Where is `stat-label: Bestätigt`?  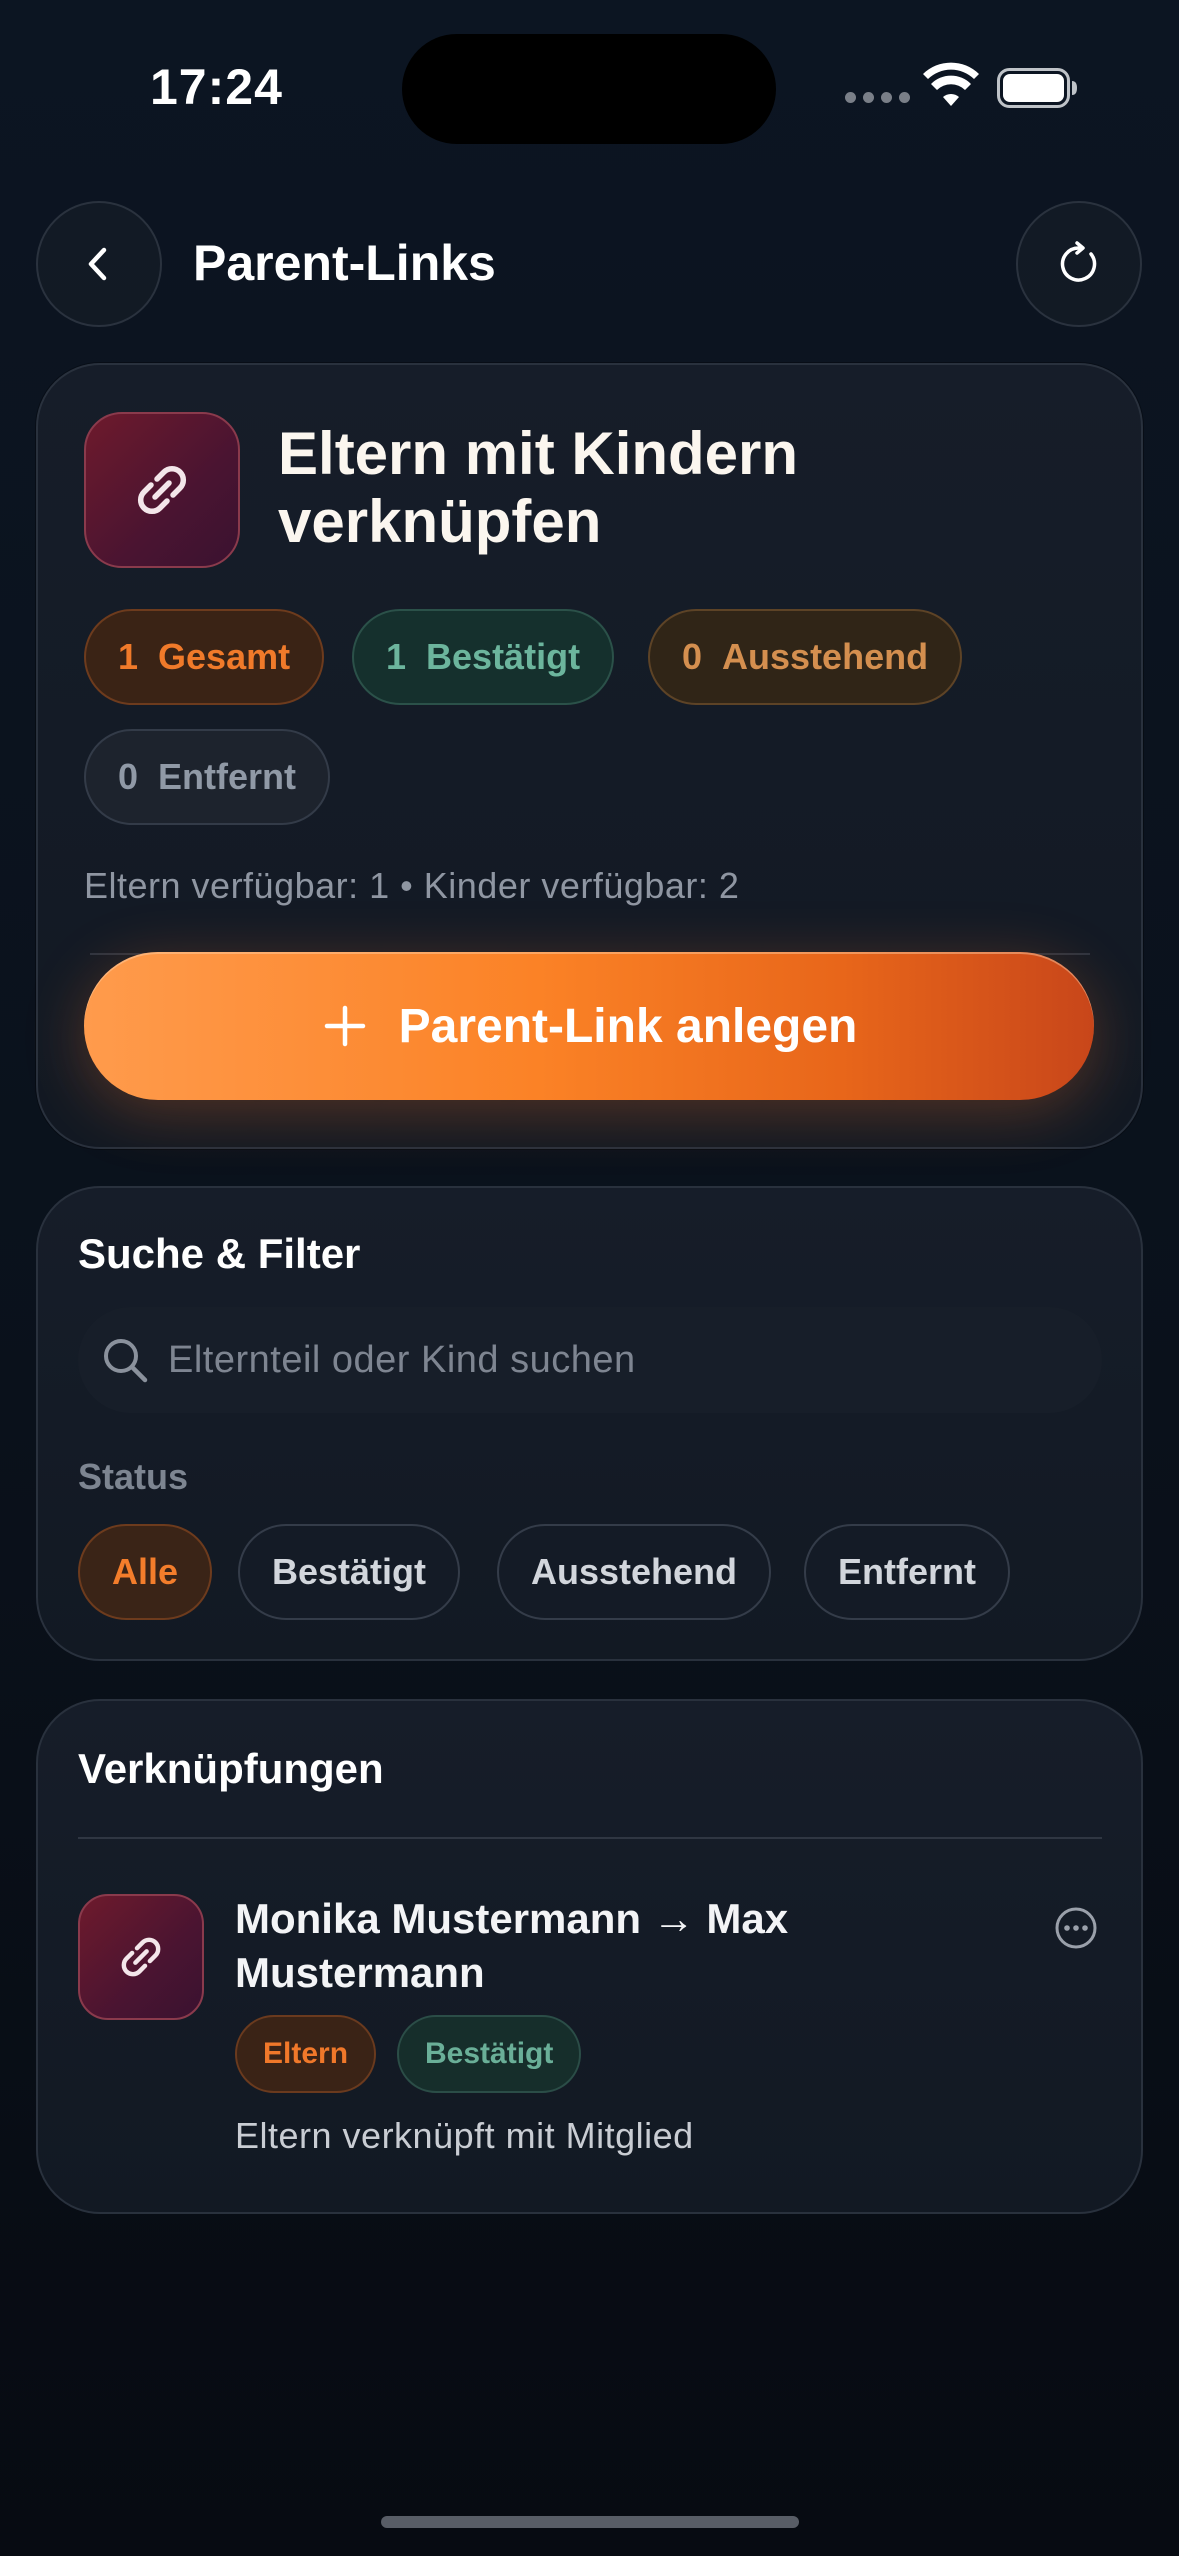 stat-label: Bestätigt is located at coordinates (503, 656).